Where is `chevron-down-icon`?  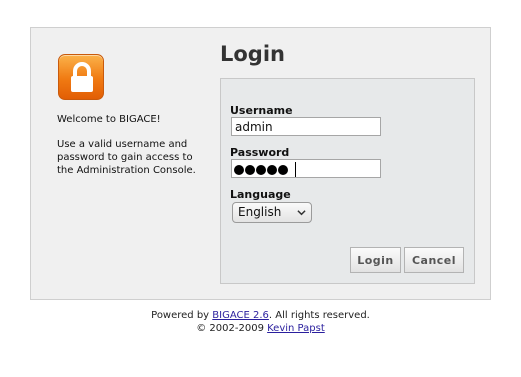 chevron-down-icon is located at coordinates (301, 213).